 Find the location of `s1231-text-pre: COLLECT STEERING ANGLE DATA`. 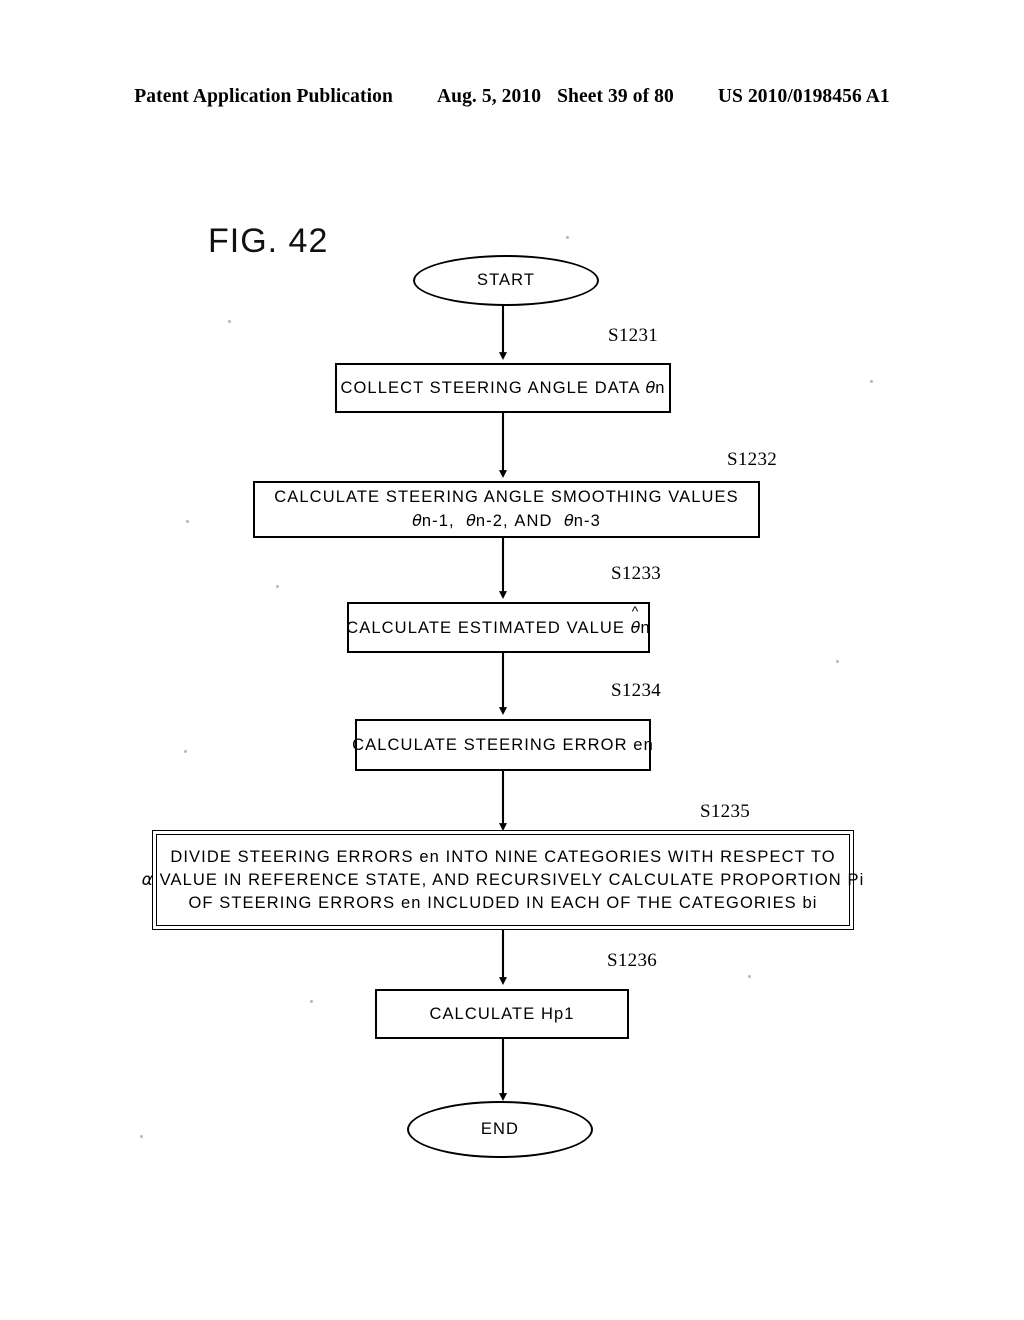

s1231-text-pre: COLLECT STEERING ANGLE DATA is located at coordinates (493, 388).